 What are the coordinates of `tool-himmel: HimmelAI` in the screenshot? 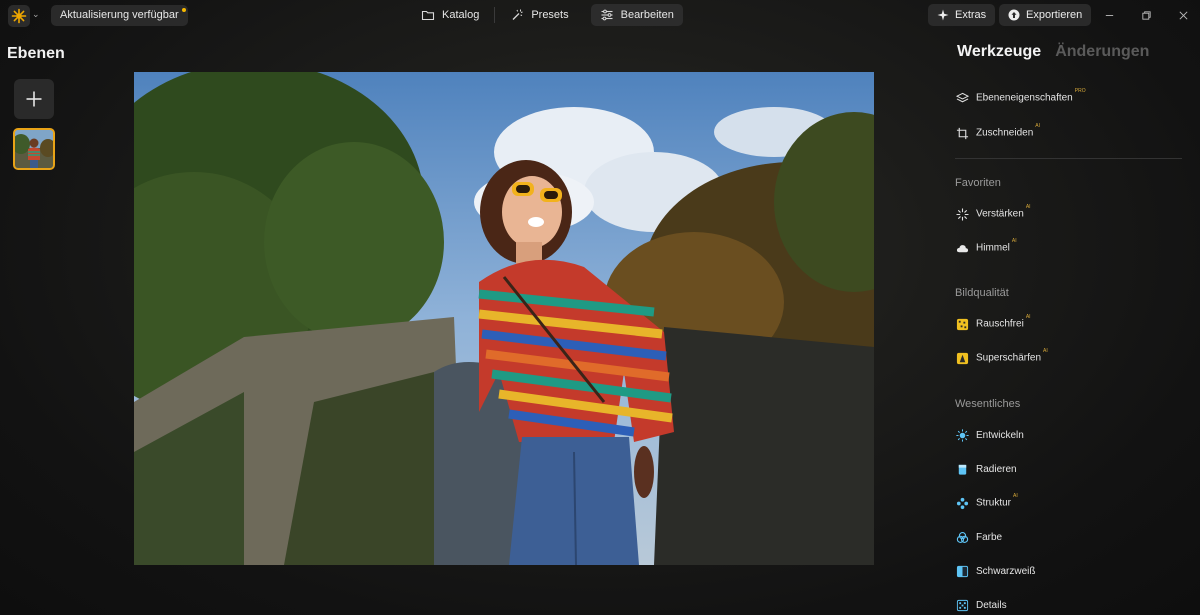 It's located at (986, 248).